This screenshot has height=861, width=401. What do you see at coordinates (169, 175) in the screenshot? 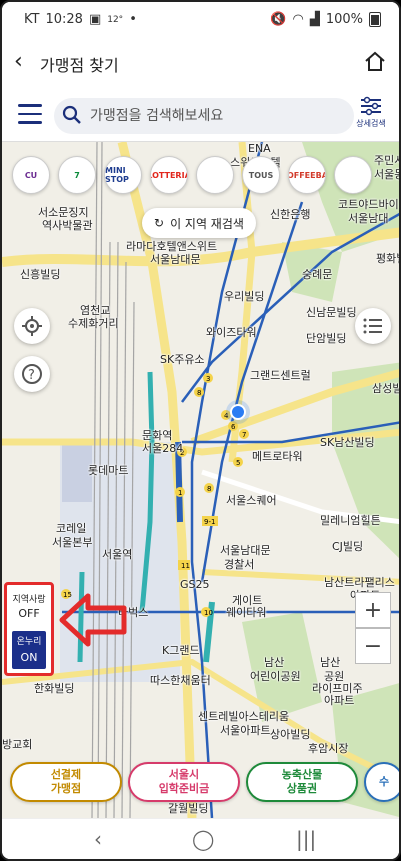
I see `brand-chip: LOTTERIA` at bounding box center [169, 175].